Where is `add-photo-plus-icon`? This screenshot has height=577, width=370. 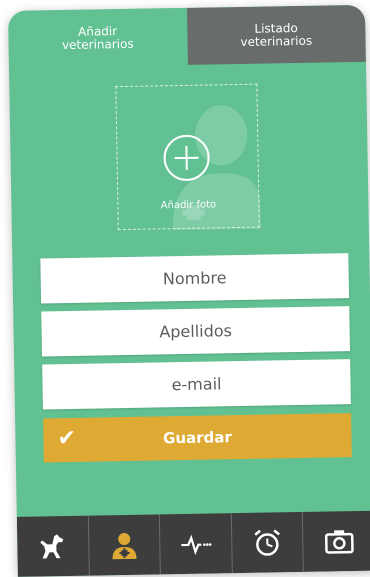
add-photo-plus-icon is located at coordinates (186, 157).